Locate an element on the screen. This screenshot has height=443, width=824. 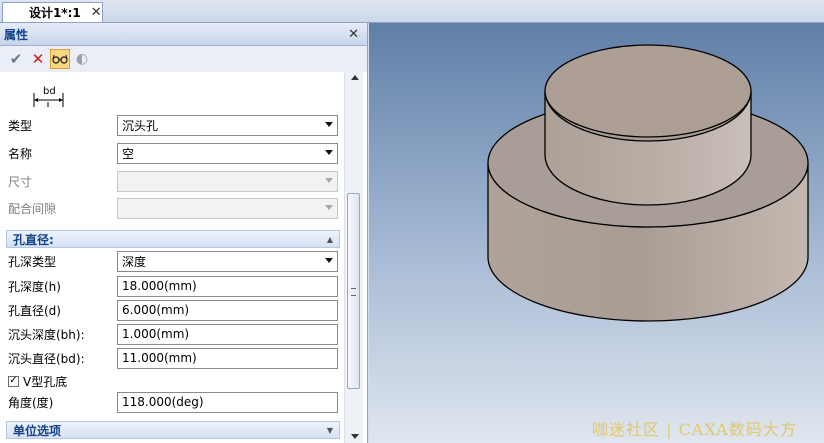
cancel-button: ✕ is located at coordinates (38, 59).